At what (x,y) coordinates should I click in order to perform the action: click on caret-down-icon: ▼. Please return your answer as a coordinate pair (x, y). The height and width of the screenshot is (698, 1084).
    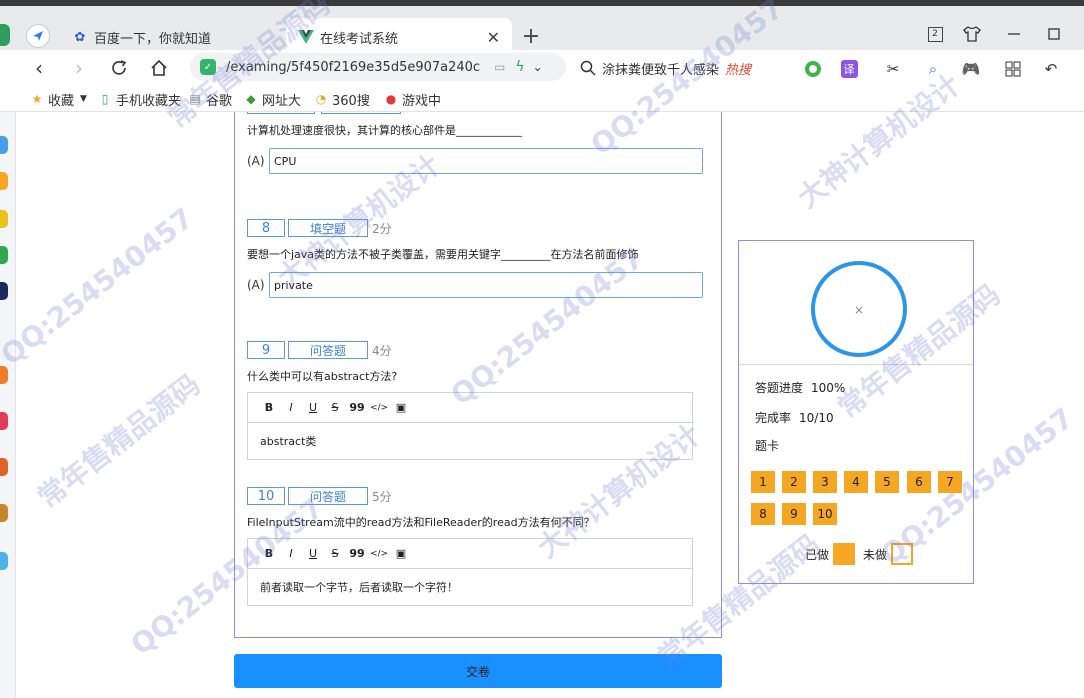
    Looking at the image, I should click on (83, 99).